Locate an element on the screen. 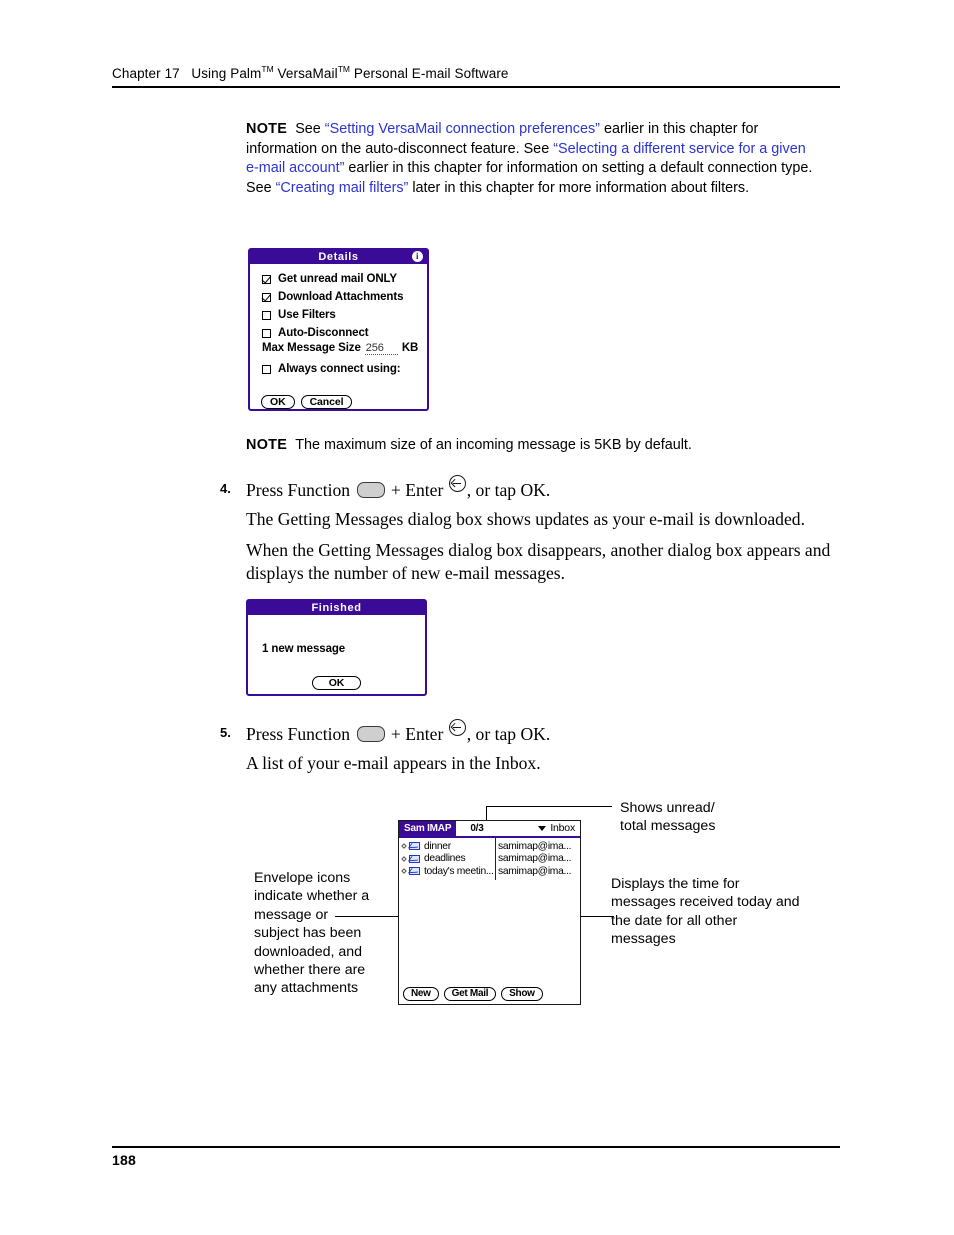 Image resolution: width=954 pixels, height=1235 pixels. inbox-titlebar: Sam IMAP 0/3 Inbox is located at coordinates (489, 829).